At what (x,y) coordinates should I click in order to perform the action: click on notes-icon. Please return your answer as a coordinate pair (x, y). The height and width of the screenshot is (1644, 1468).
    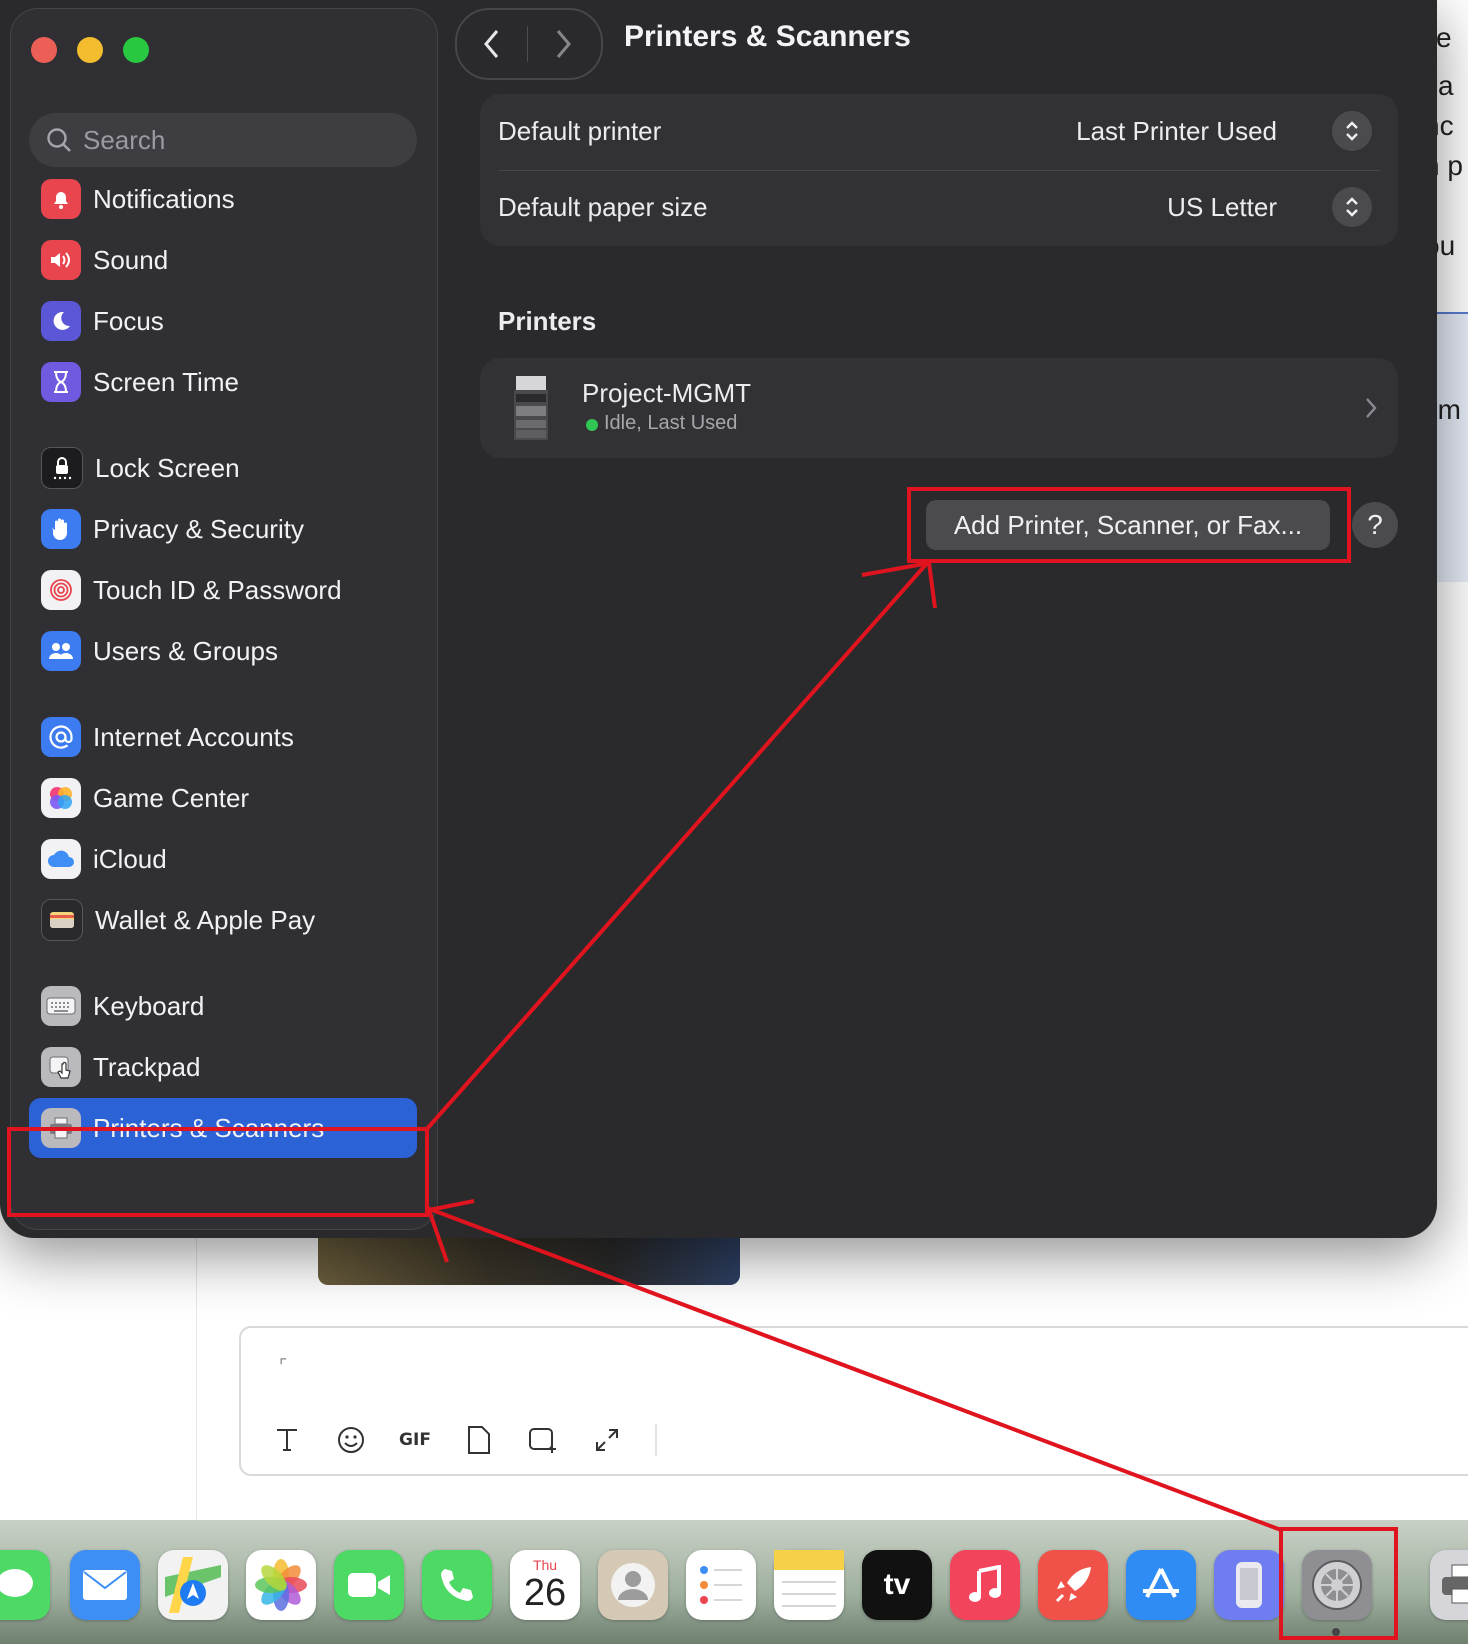
    Looking at the image, I should click on (809, 1585).